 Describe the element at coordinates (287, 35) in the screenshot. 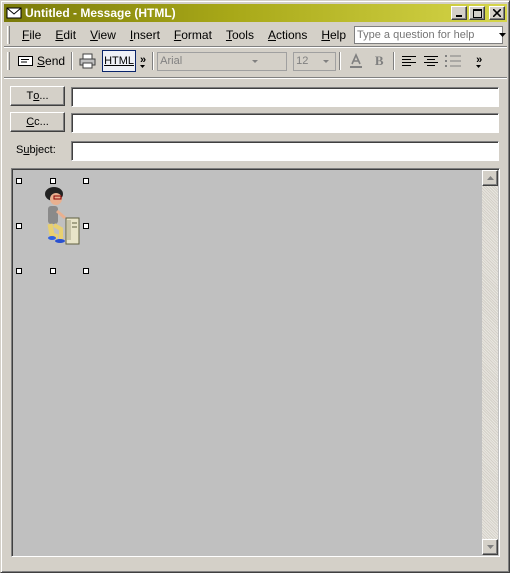

I see `menu-actions: Actions` at that location.